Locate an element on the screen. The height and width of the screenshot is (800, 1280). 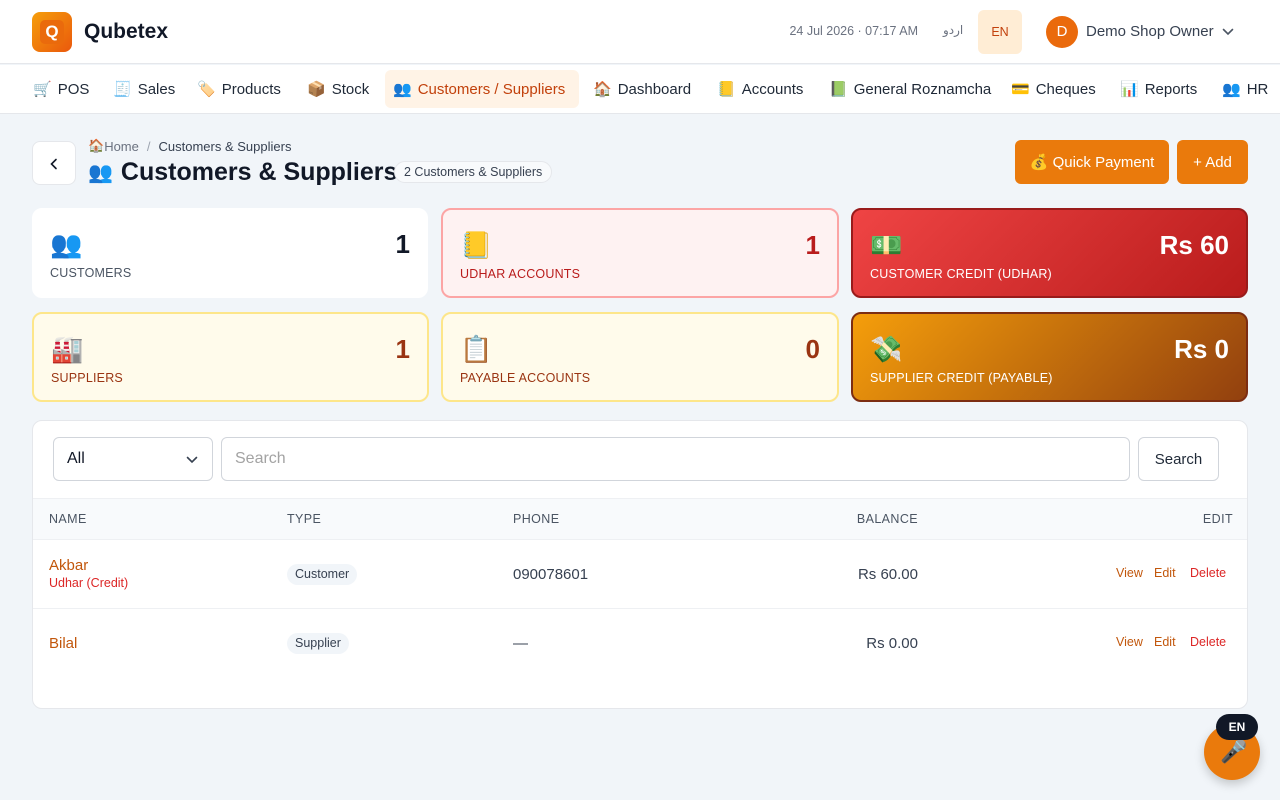
search-button: Search is located at coordinates (1178, 459).